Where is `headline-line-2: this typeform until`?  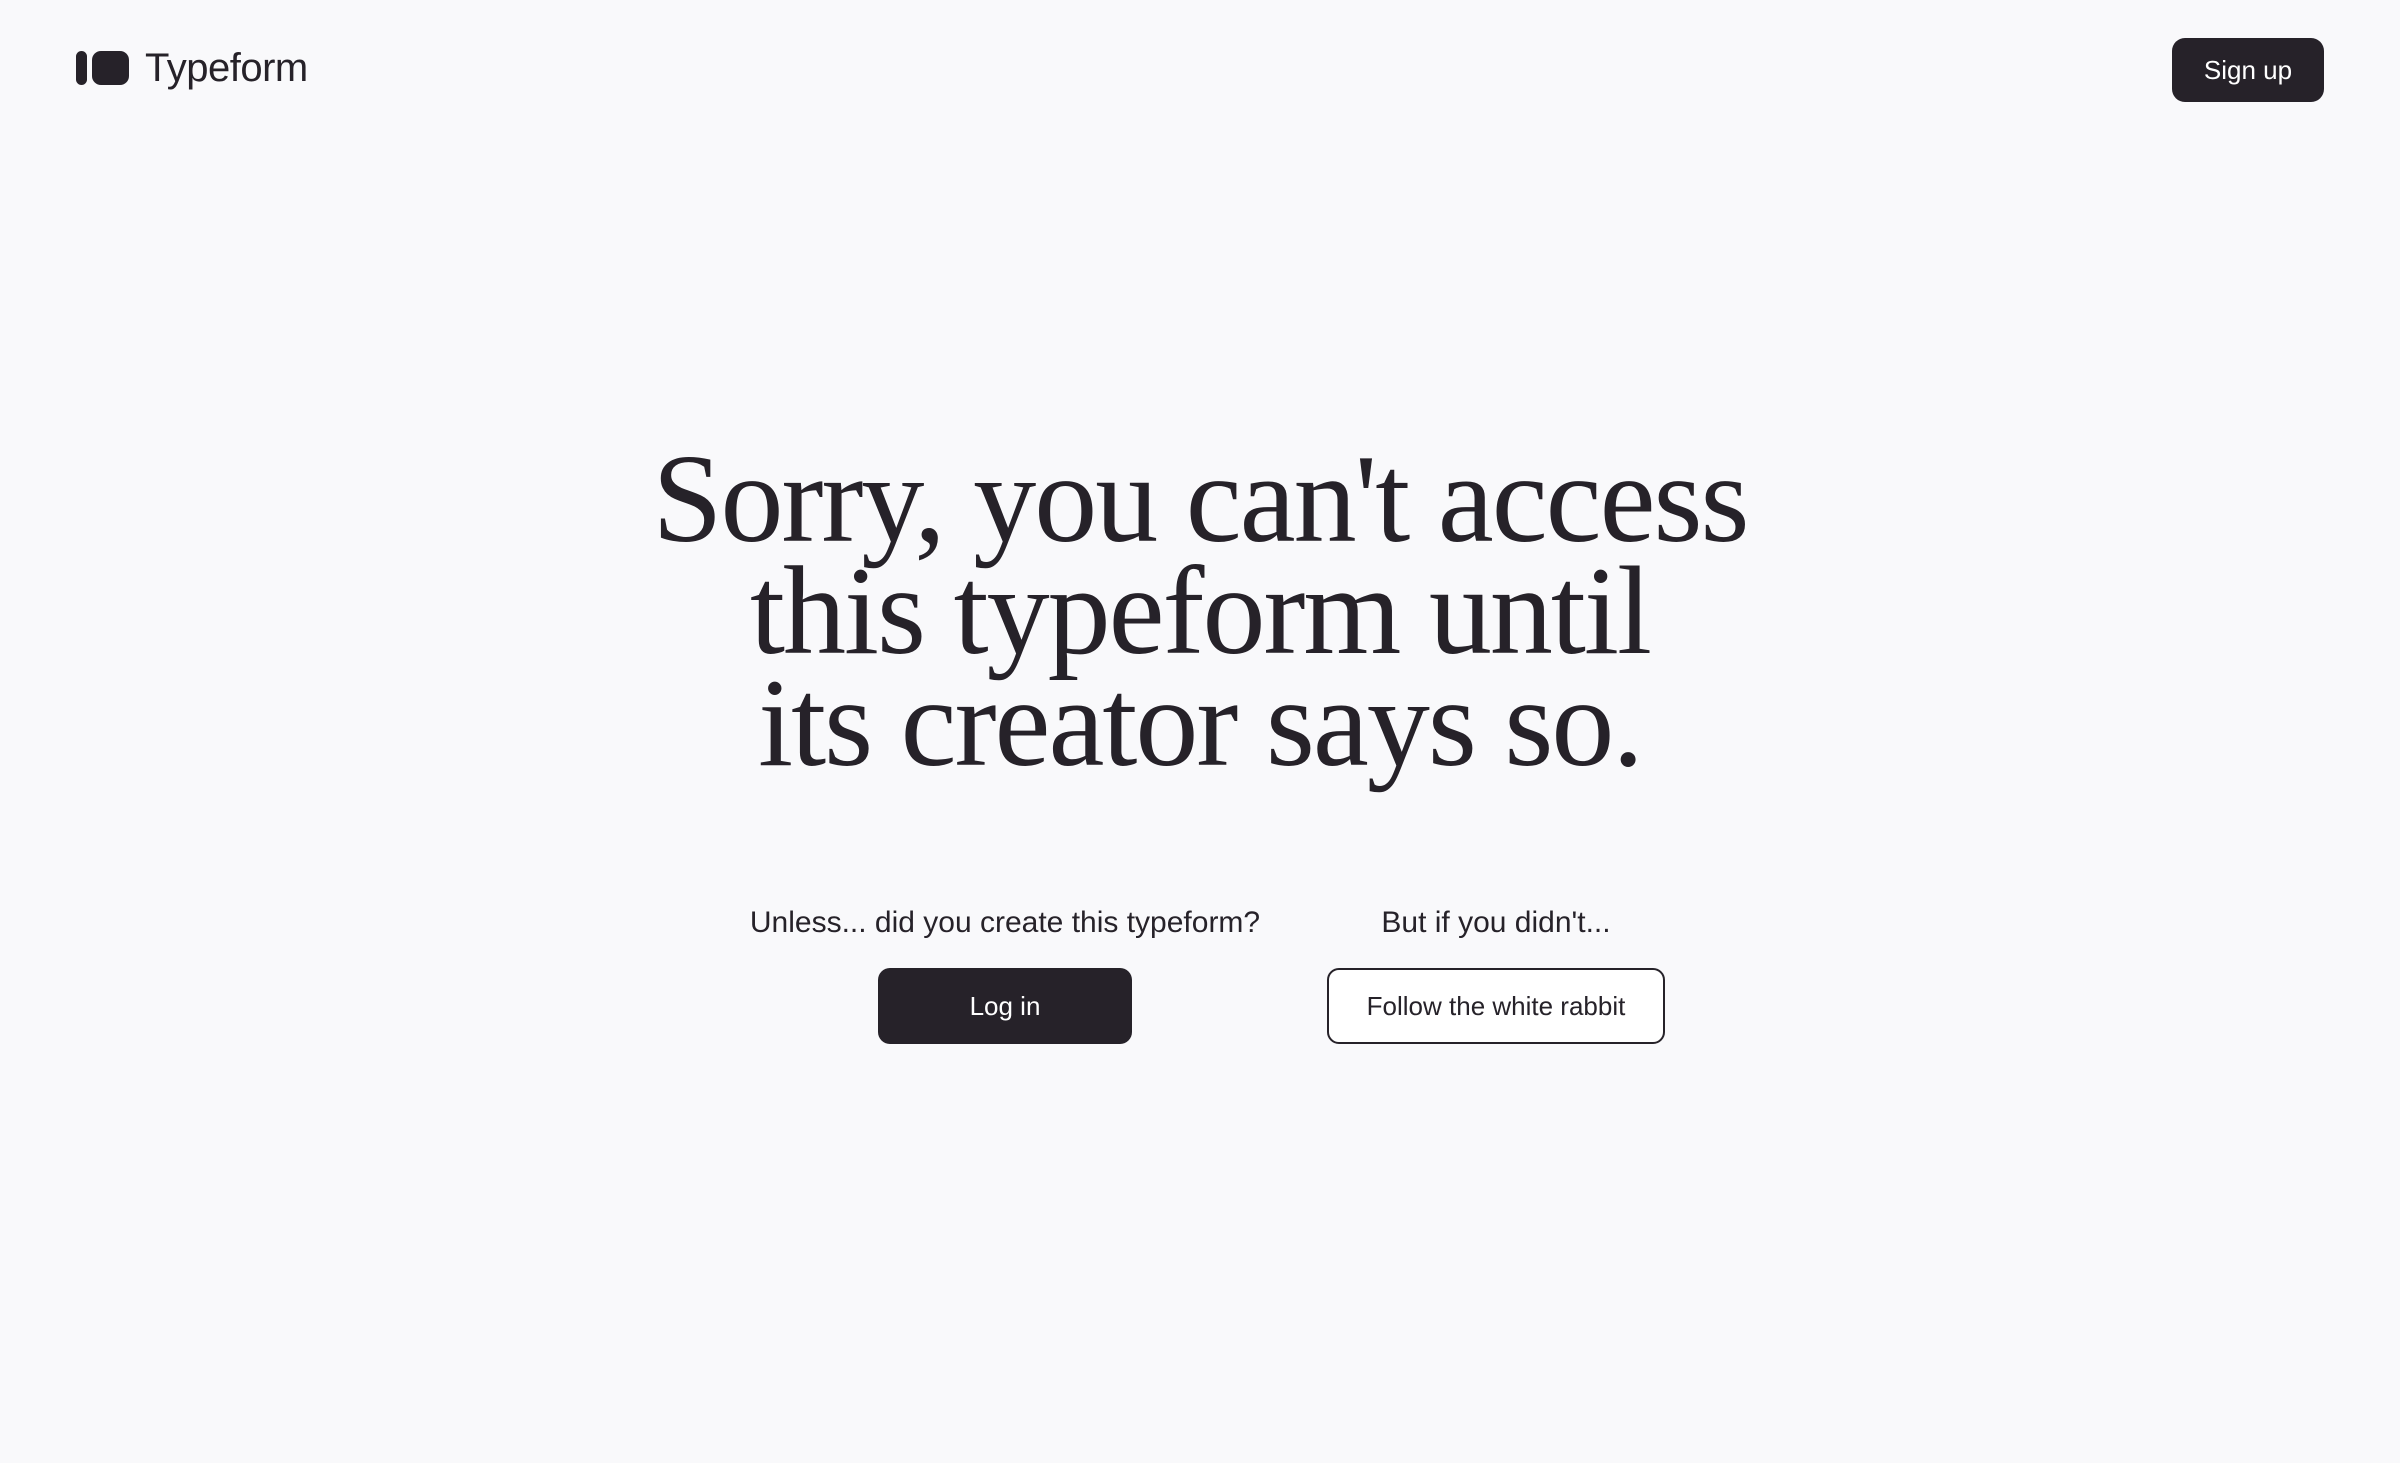 headline-line-2: this typeform until is located at coordinates (1201, 611).